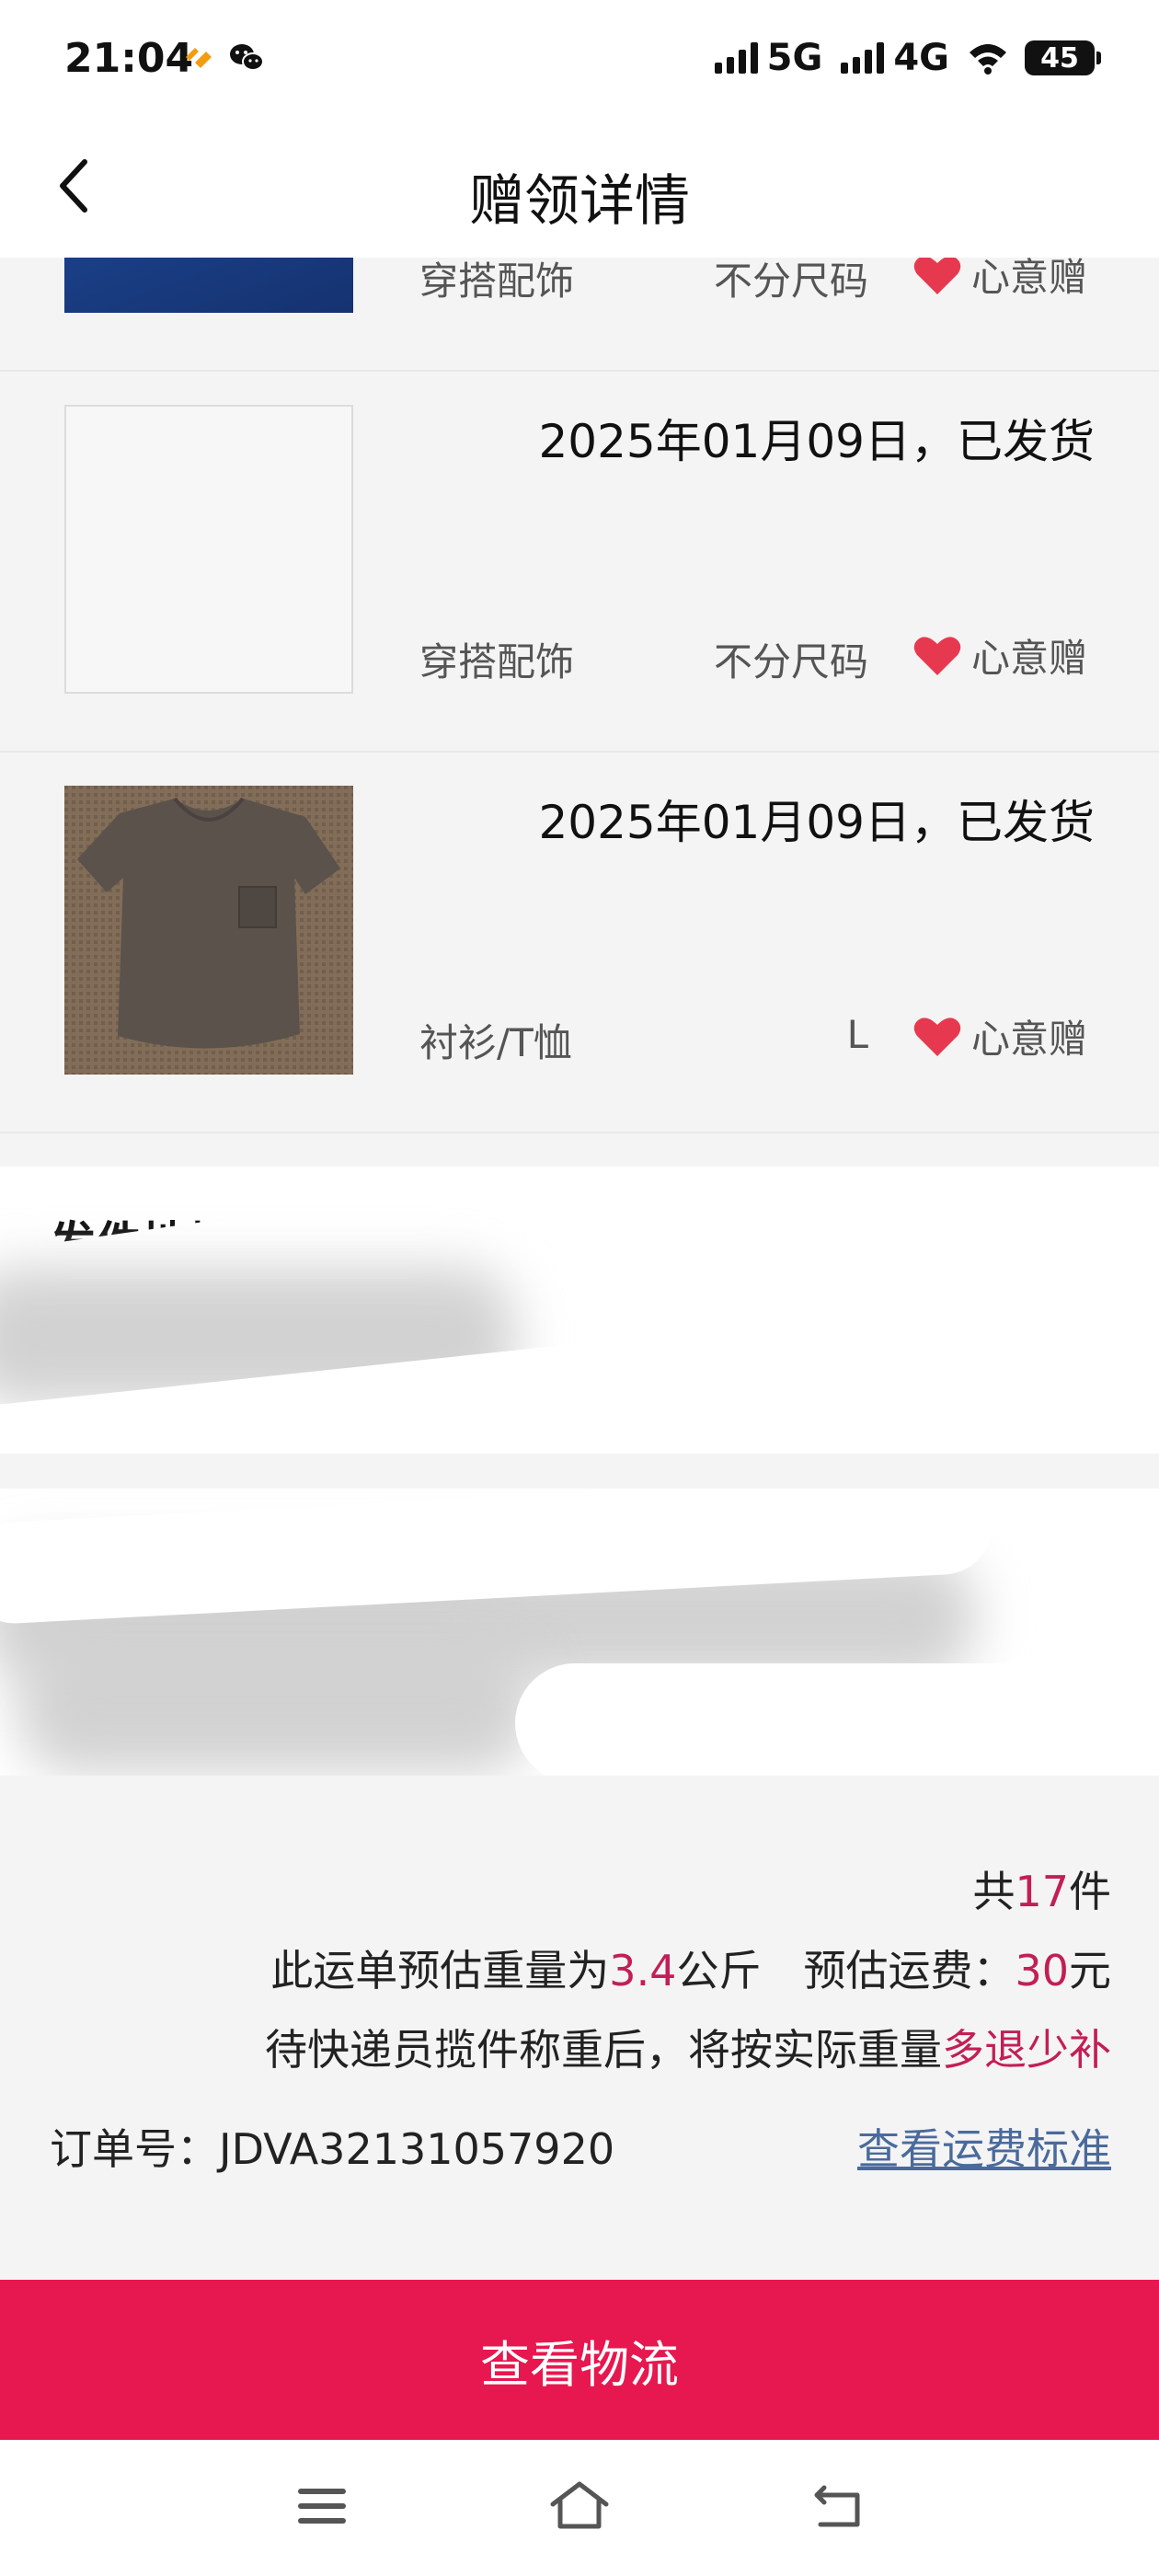  I want to click on app-notification-icon, so click(199, 58).